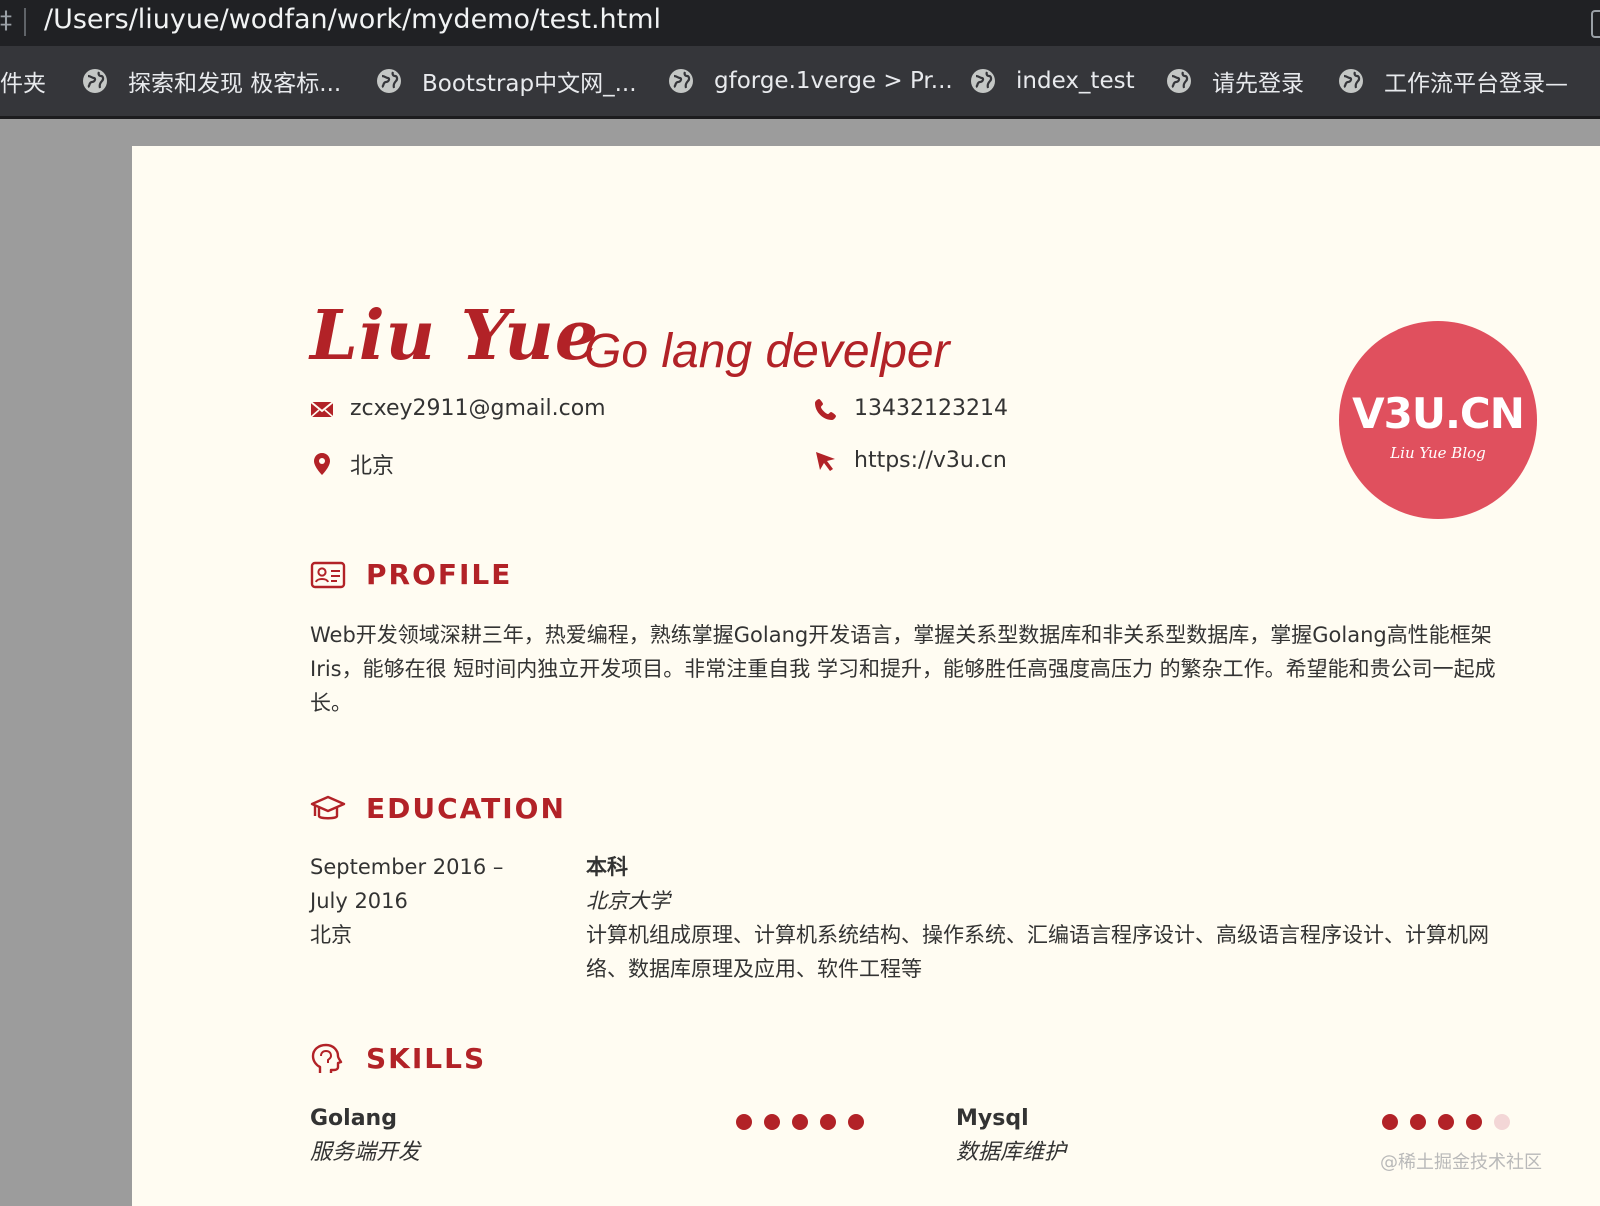 This screenshot has width=1600, height=1206. I want to click on rating-dot-empty, so click(1502, 1122).